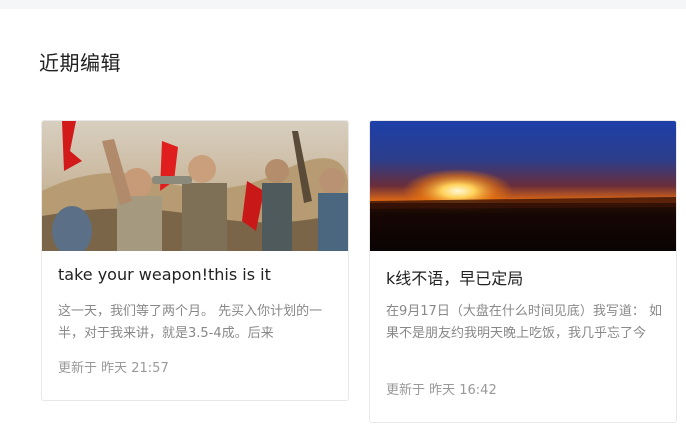 The height and width of the screenshot is (430, 686). Describe the element at coordinates (441, 390) in the screenshot. I see `article-updated-time: 更新于 昨天 16:42` at that location.